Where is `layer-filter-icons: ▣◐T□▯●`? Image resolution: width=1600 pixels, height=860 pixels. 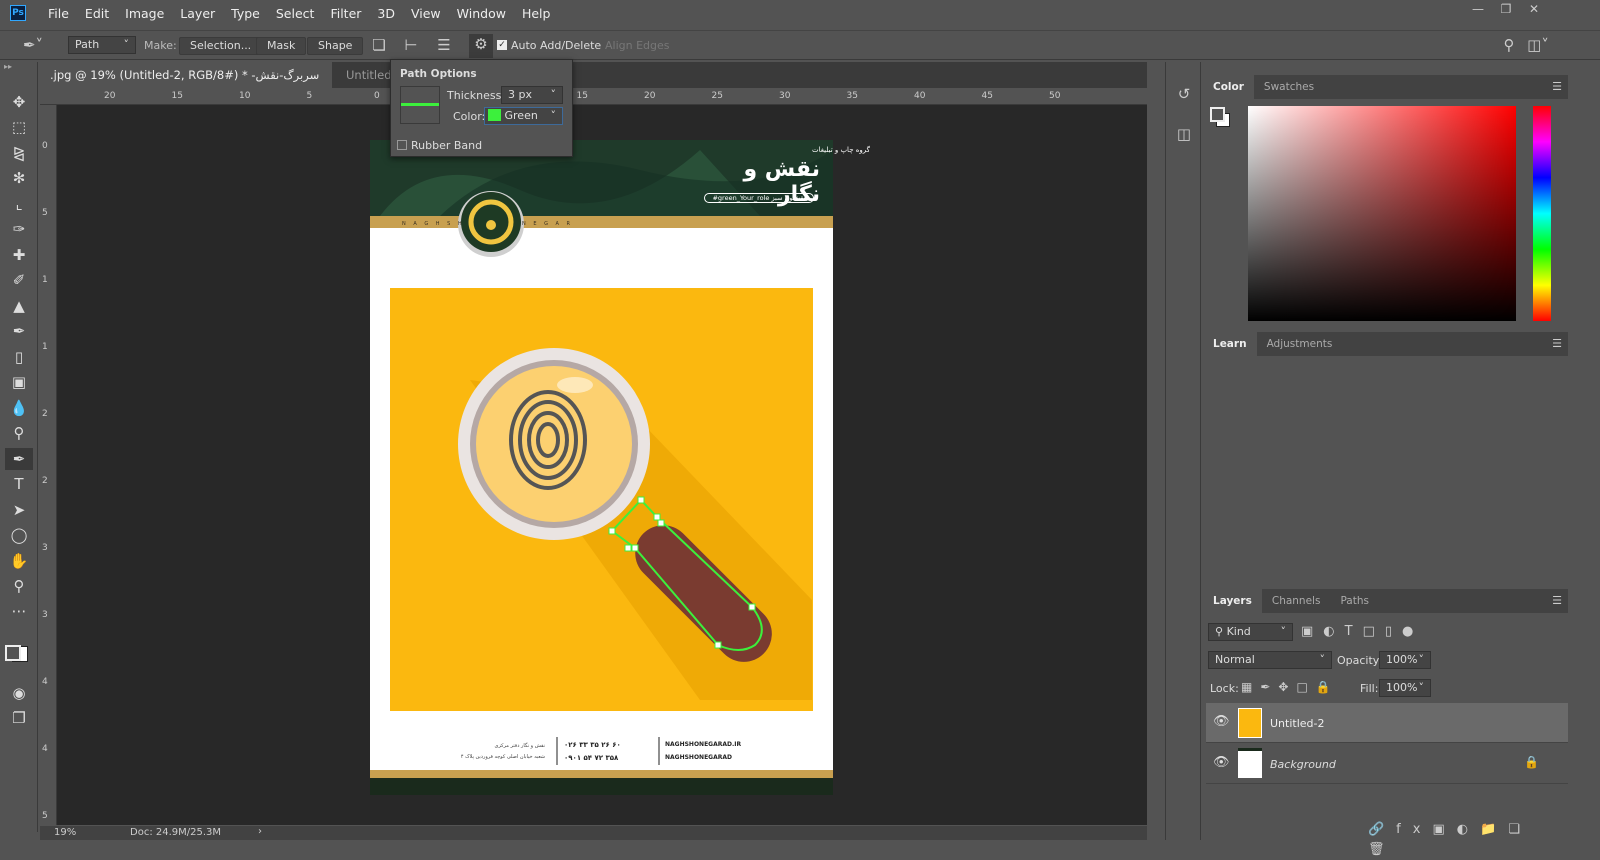
layer-filter-icons: ▣◐T□▯● is located at coordinates (1401, 632).